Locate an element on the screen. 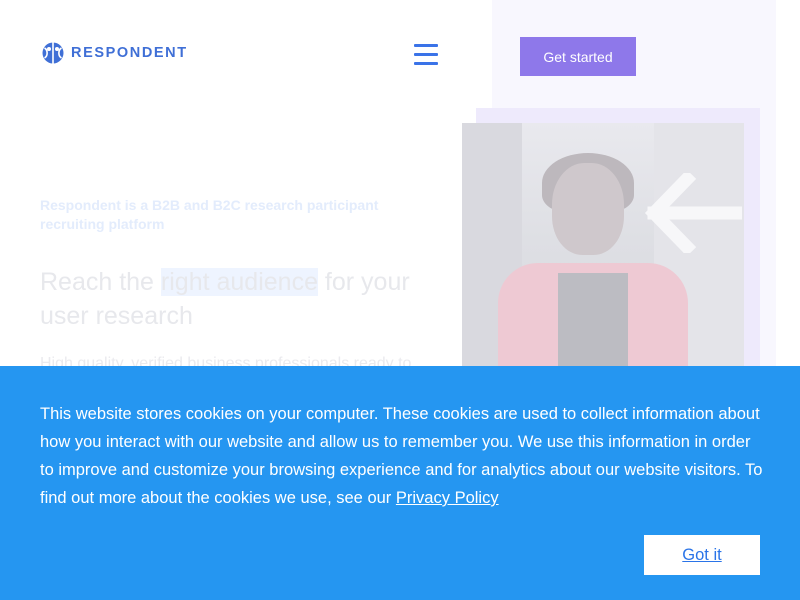 Image resolution: width=800 pixels, height=600 pixels. brand-name: RESPONDENT is located at coordinates (129, 53).